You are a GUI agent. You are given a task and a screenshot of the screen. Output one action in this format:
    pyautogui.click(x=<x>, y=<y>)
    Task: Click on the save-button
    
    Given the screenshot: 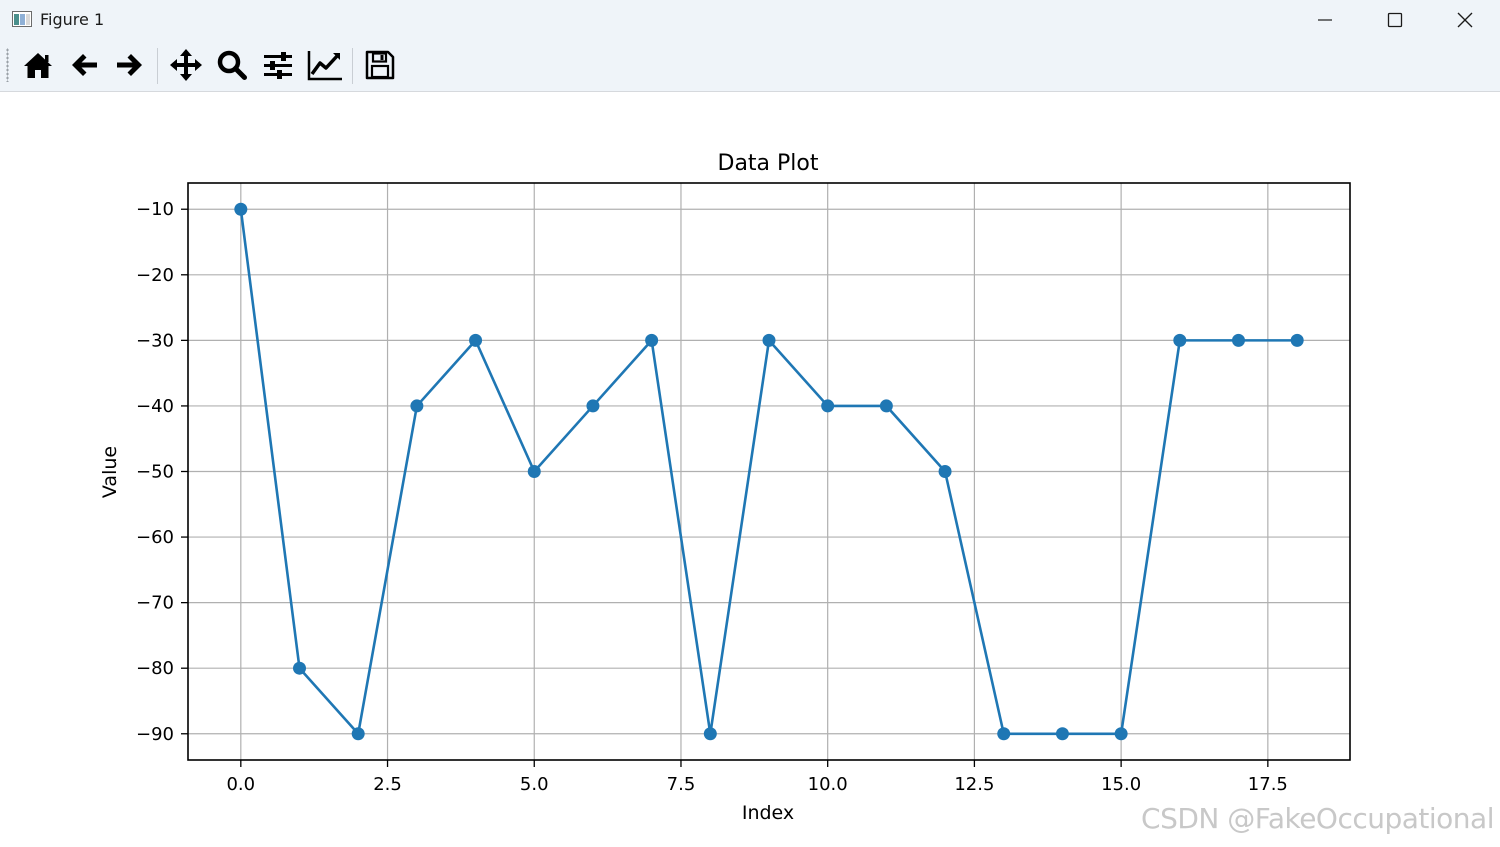 What is the action you would take?
    pyautogui.click(x=380, y=65)
    